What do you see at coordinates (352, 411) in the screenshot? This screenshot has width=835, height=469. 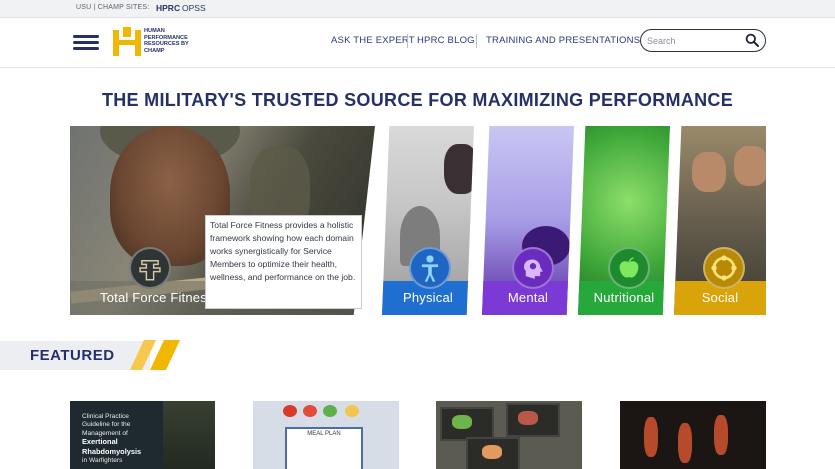 I see `pepper-image` at bounding box center [352, 411].